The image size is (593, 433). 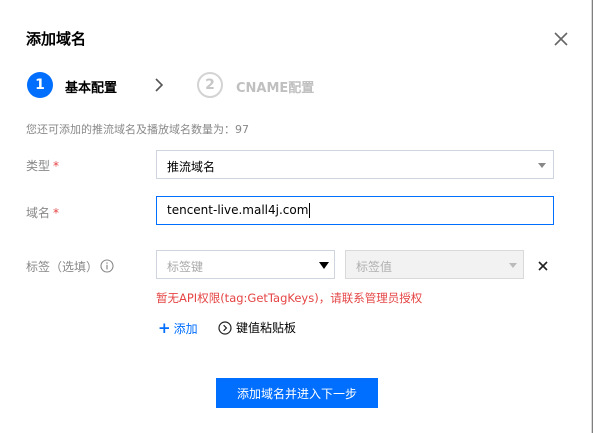 What do you see at coordinates (245, 264) in the screenshot?
I see `tag-key-select: 标签键` at bounding box center [245, 264].